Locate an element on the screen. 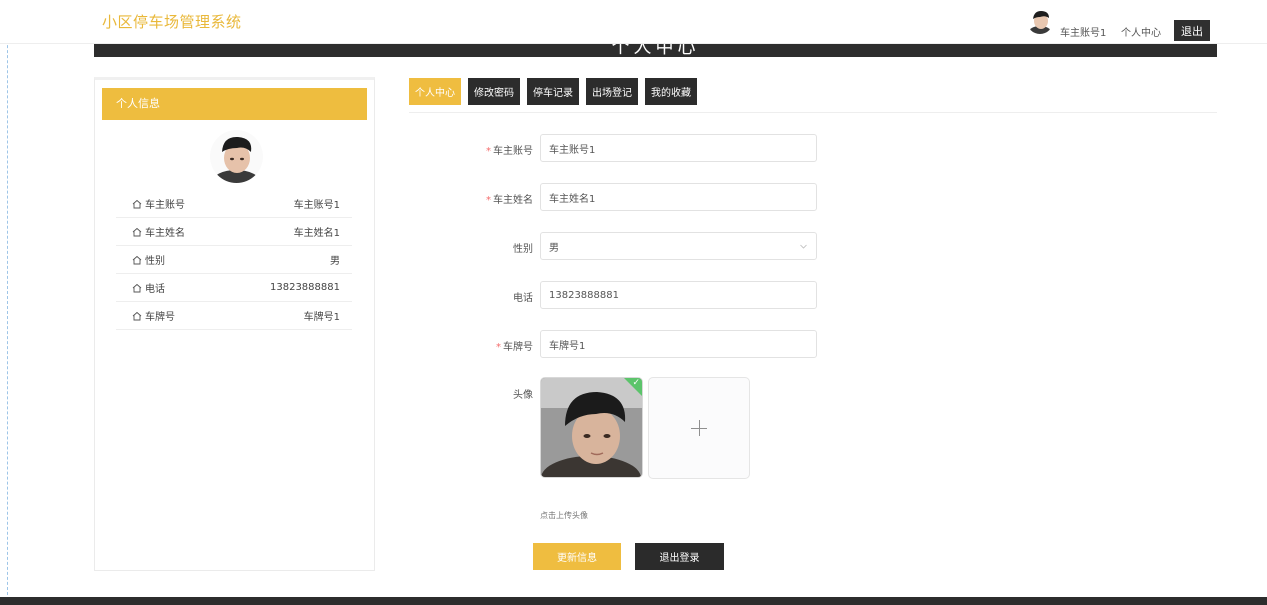 The height and width of the screenshot is (605, 1267). info-row-gender: 性别 男 is located at coordinates (234, 260).